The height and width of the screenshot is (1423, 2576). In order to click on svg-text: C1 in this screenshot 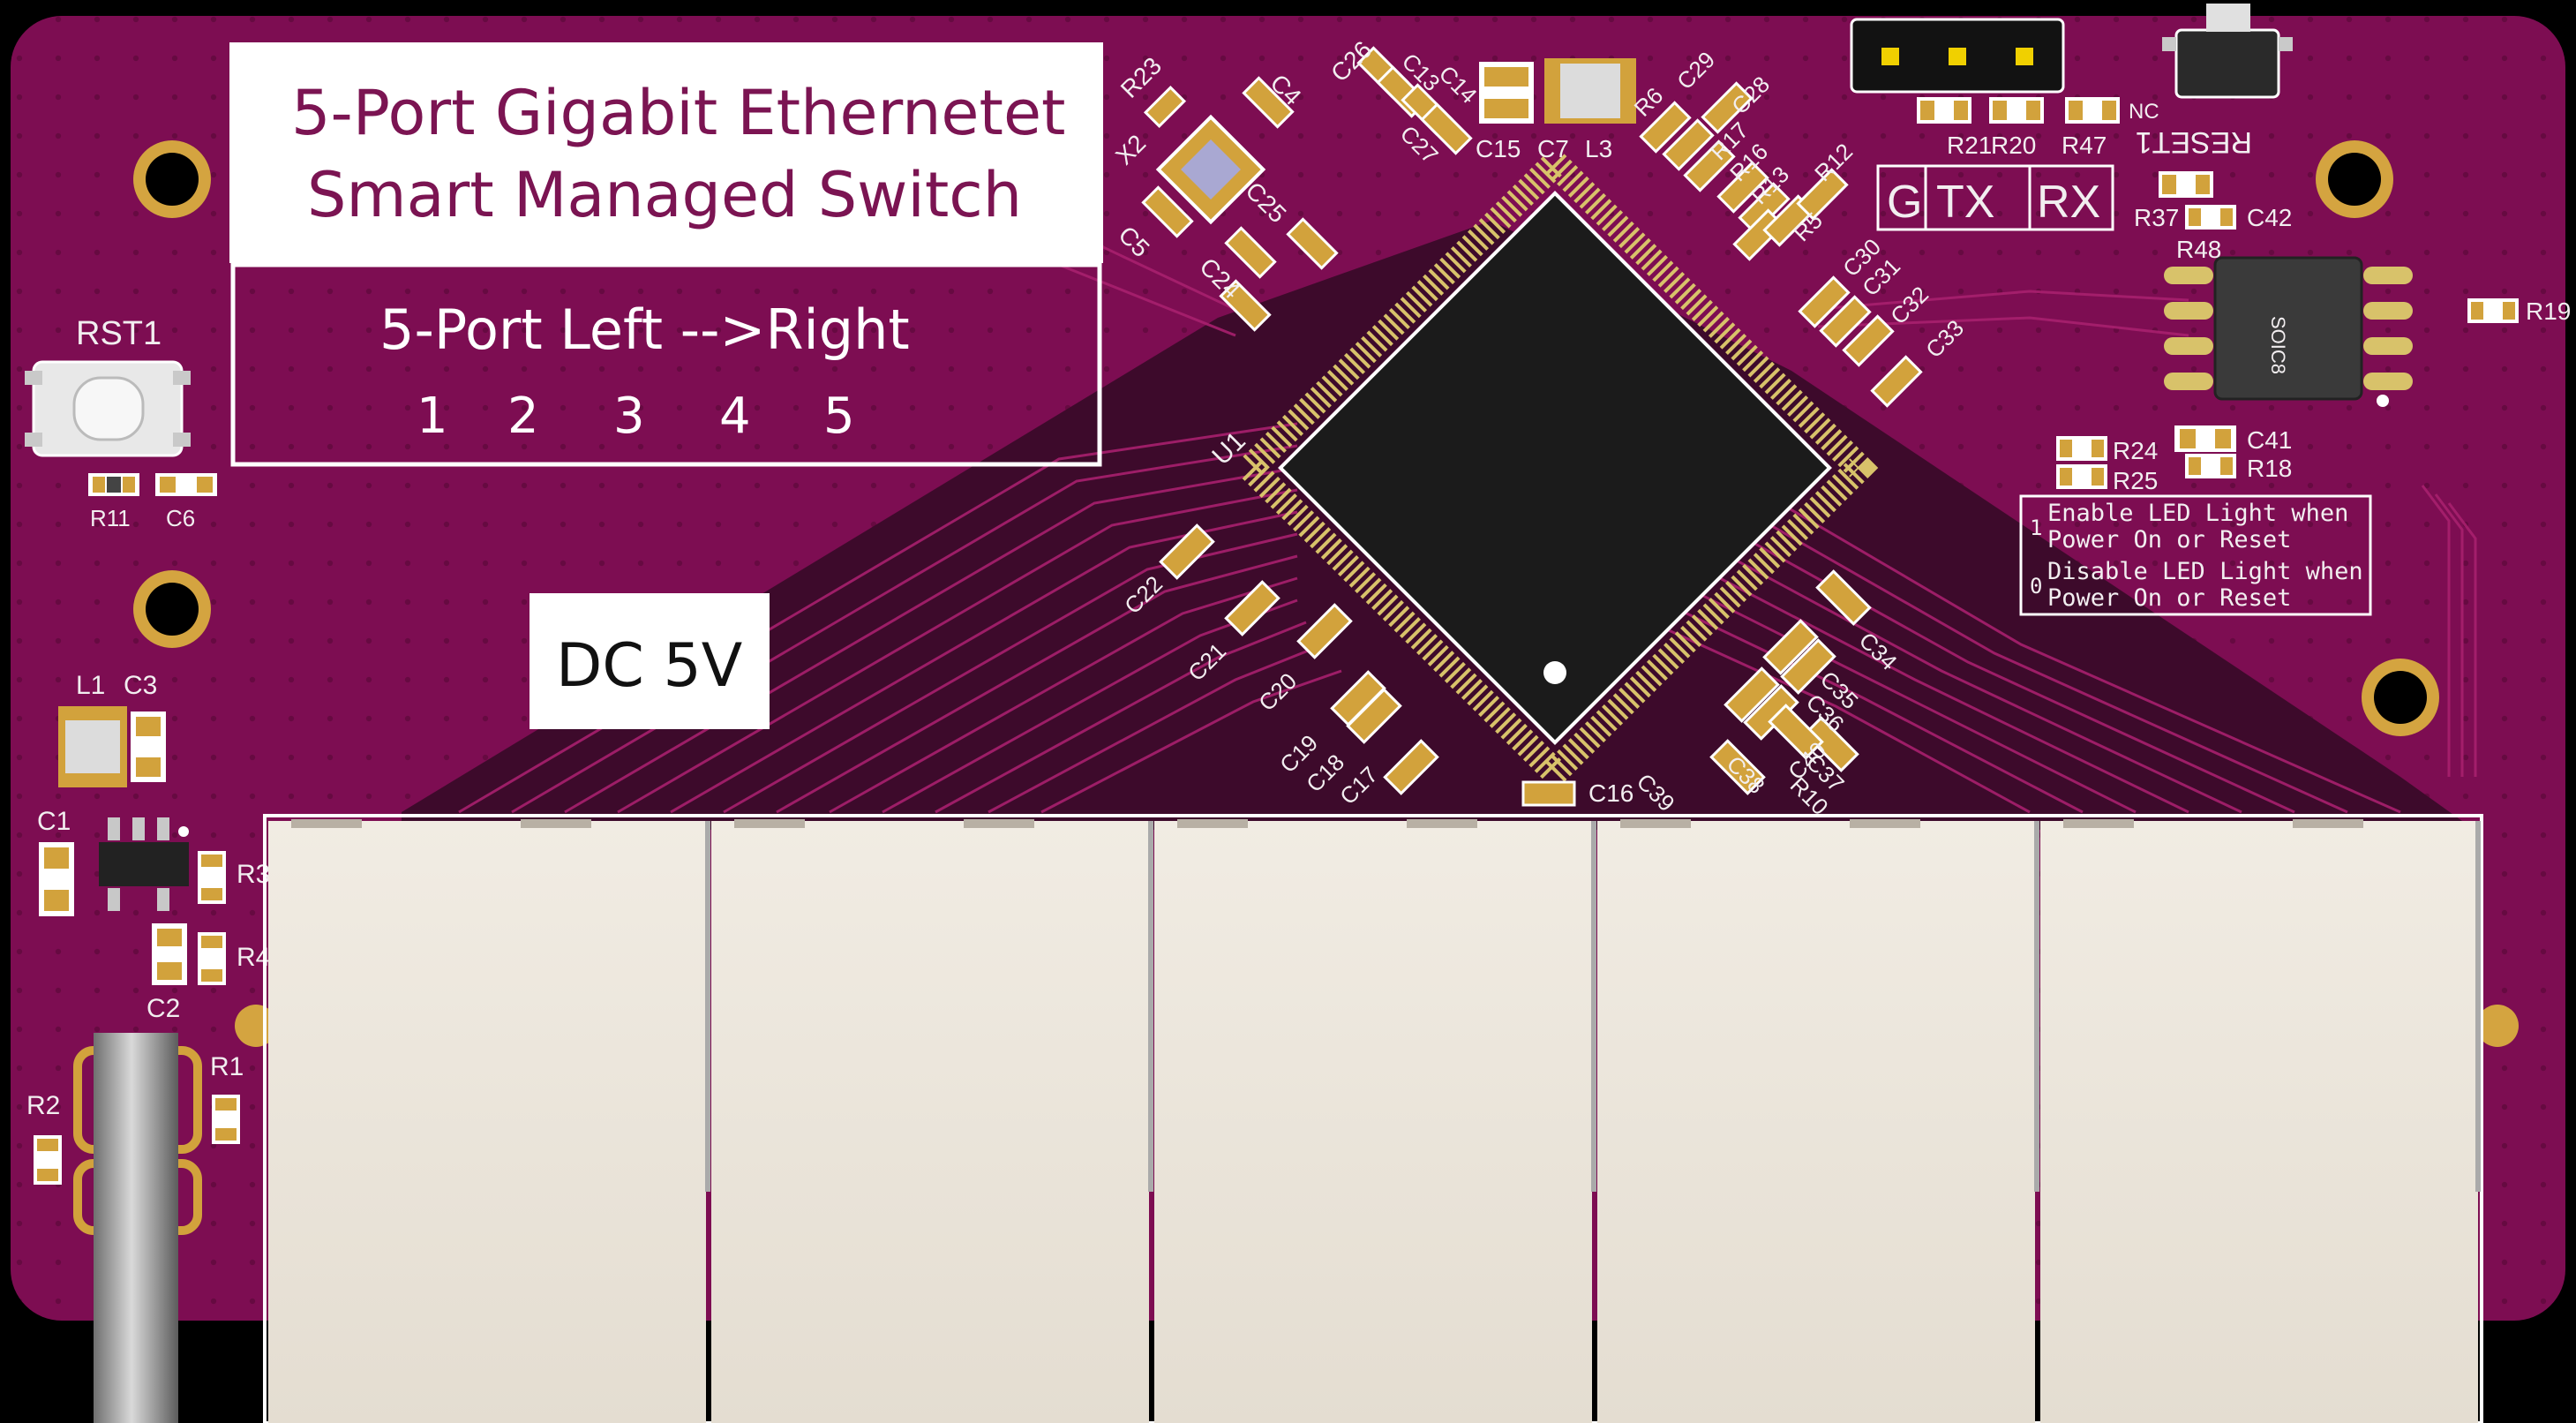, I will do `click(54, 821)`.